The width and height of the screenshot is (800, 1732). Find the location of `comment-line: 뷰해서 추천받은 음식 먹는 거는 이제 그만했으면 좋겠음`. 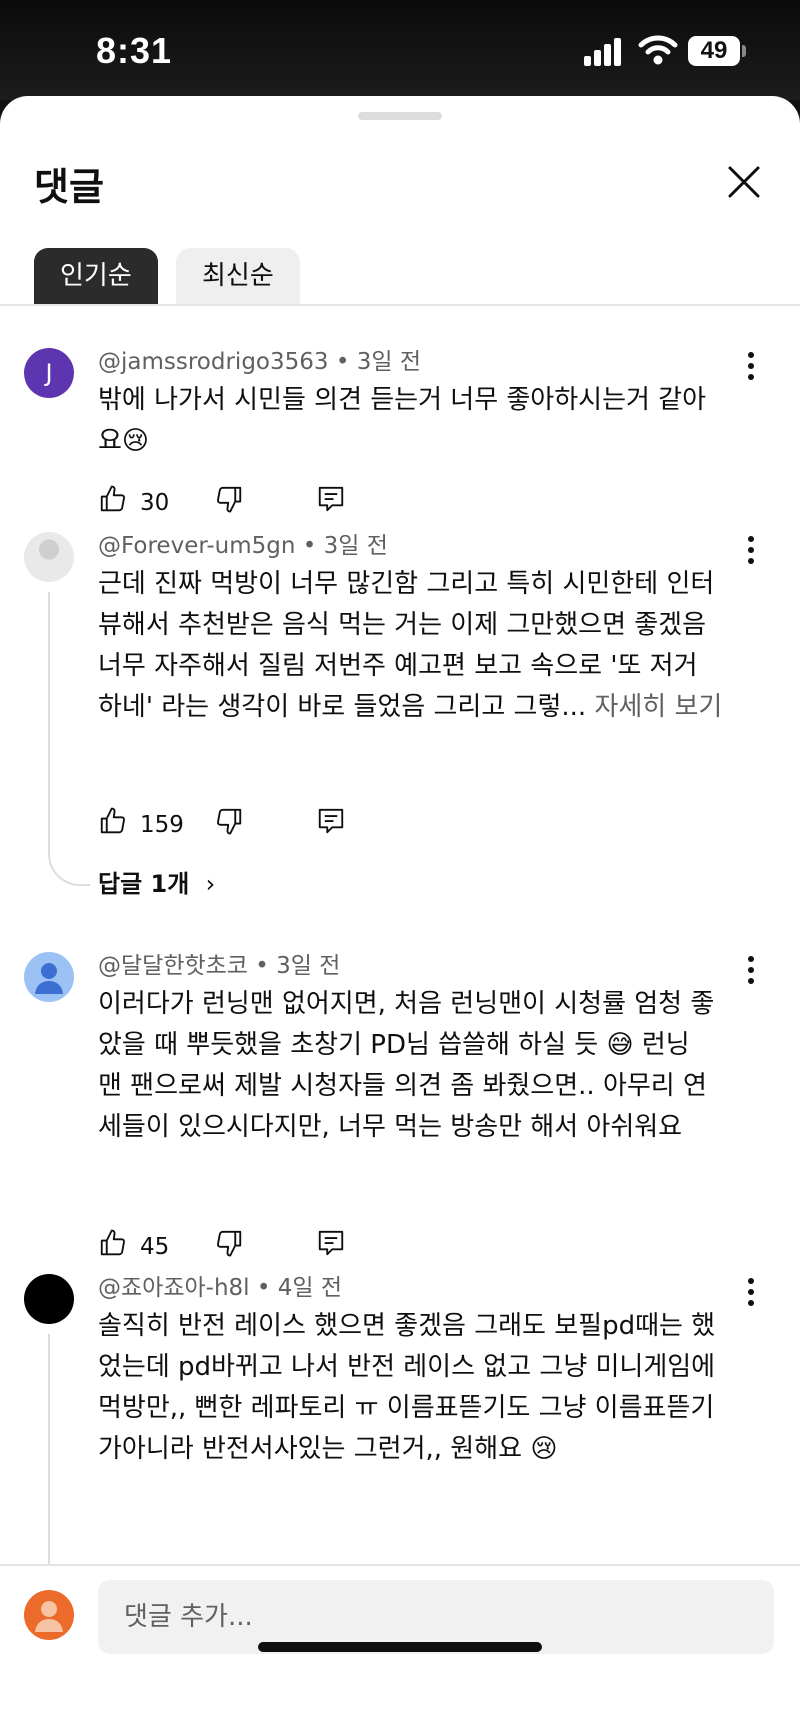

comment-line: 뷰해서 추천받은 음식 먹는 거는 이제 그만했으면 좋겠음 is located at coordinates (402, 625).